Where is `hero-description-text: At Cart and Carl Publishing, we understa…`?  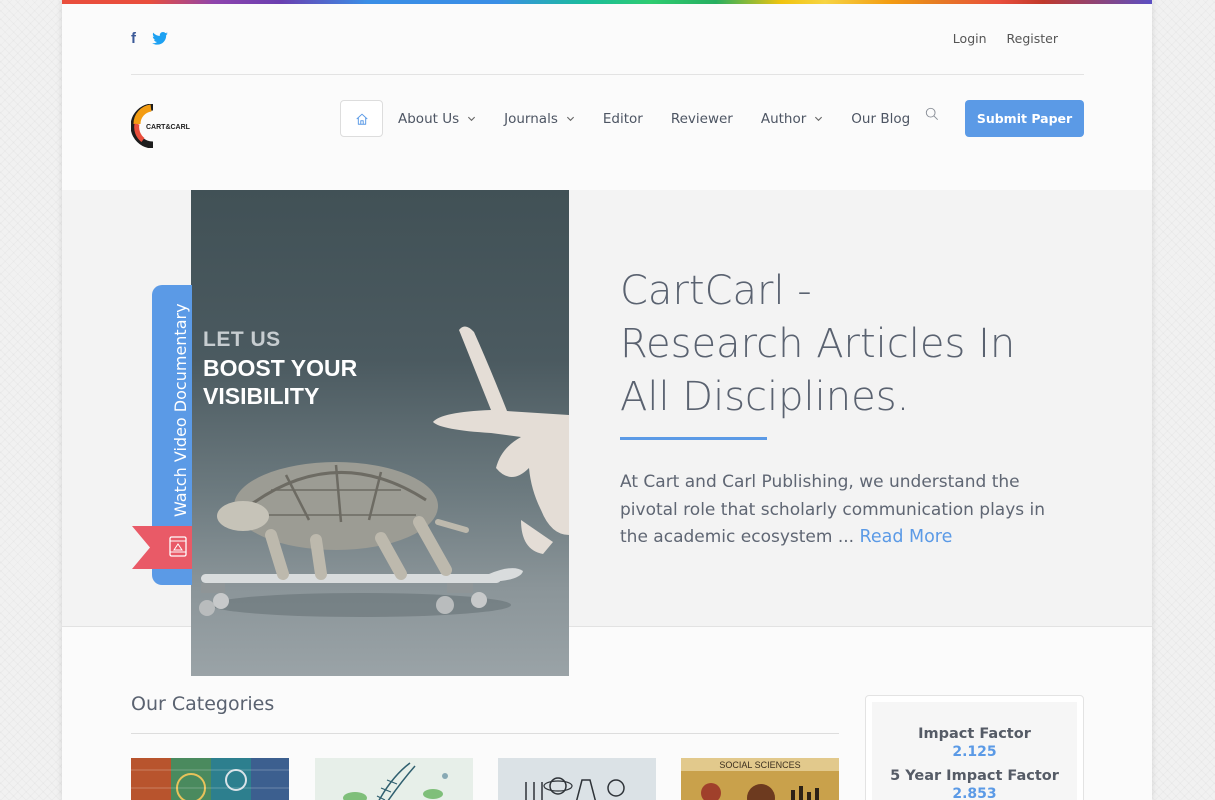
hero-description-text: At Cart and Carl Publishing, we understa… is located at coordinates (833, 509).